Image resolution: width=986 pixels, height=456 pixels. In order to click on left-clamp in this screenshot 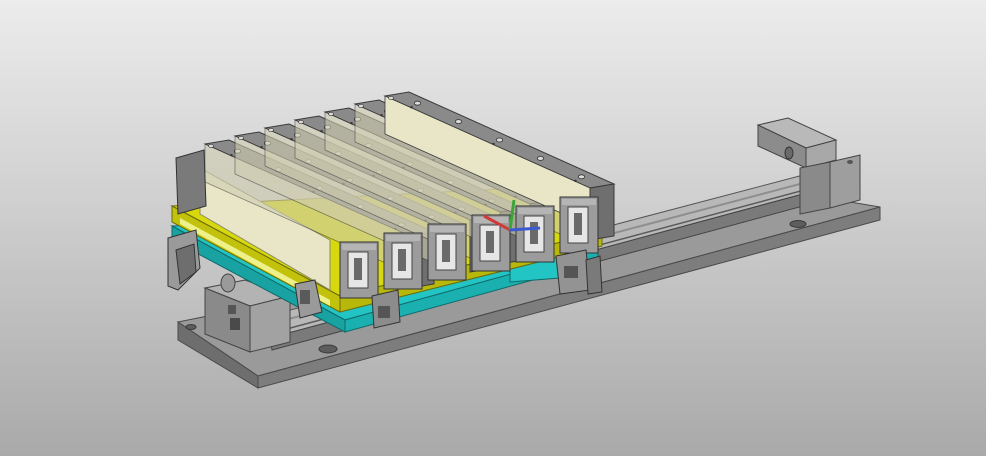, I will do `click(184, 260)`.